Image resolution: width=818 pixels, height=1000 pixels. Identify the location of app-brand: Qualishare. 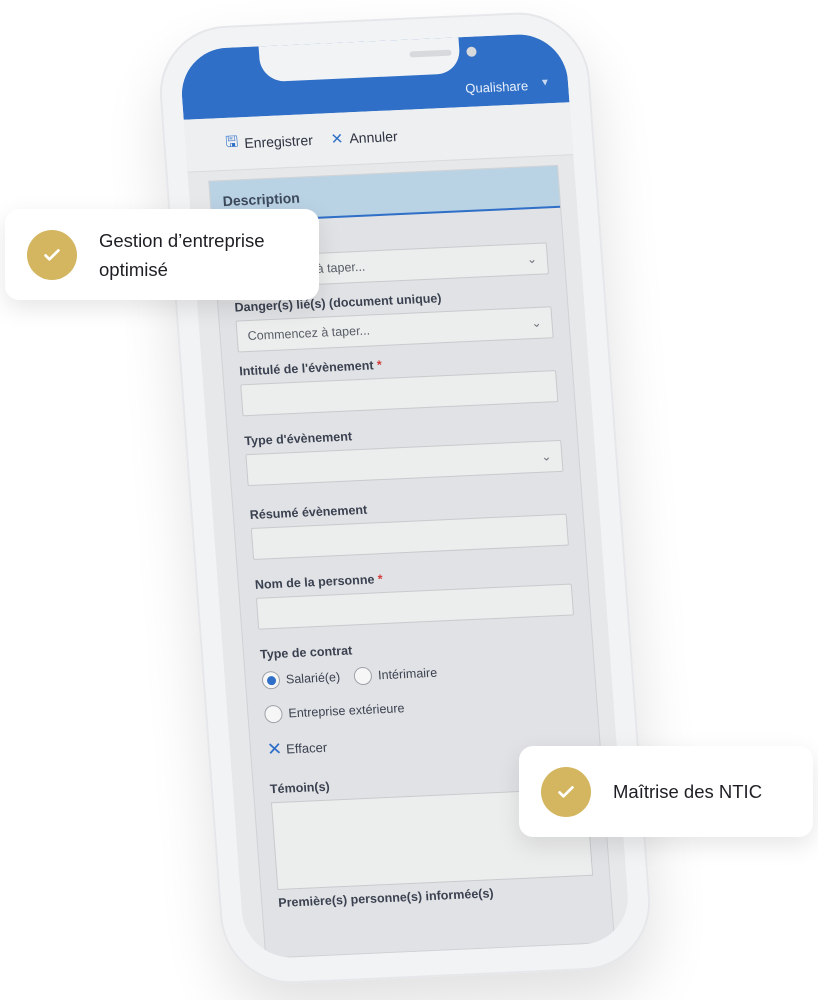
(496, 87).